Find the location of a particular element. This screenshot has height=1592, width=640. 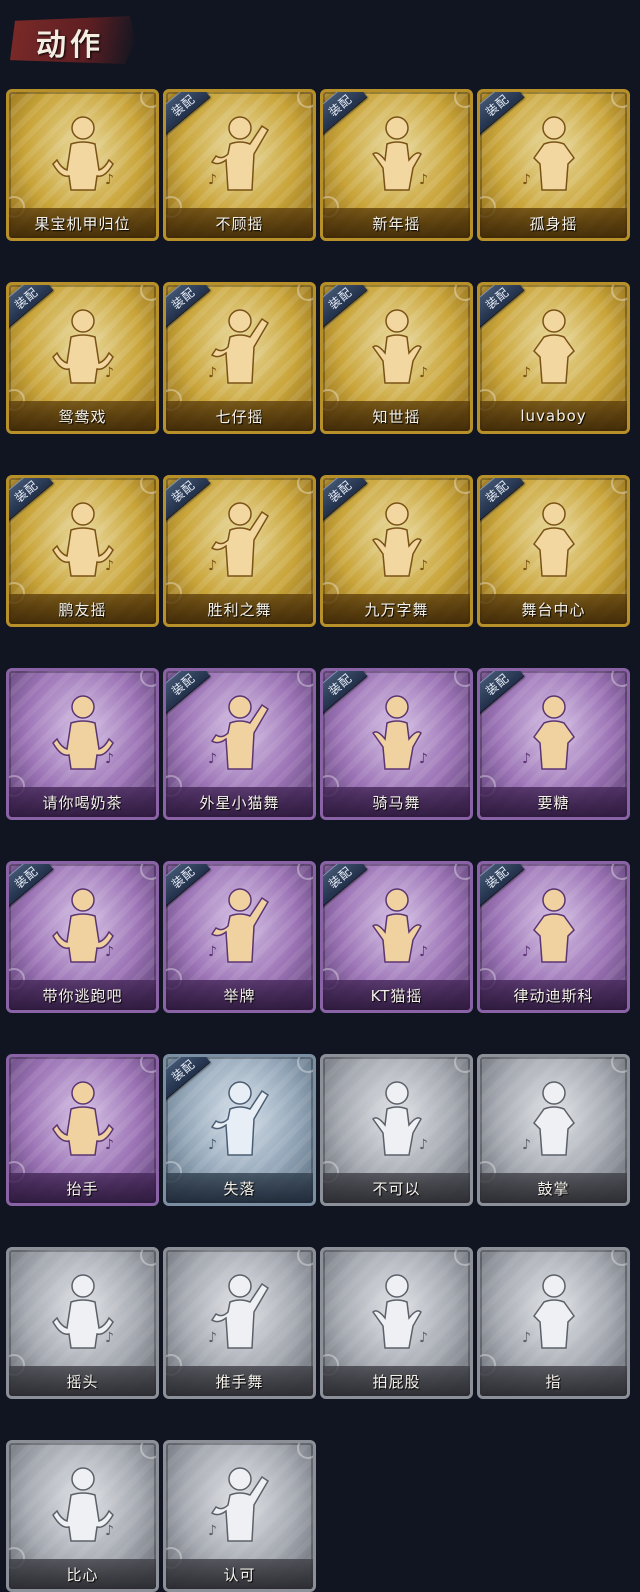

action-label-bar: 鹏友摇 is located at coordinates (82, 609).